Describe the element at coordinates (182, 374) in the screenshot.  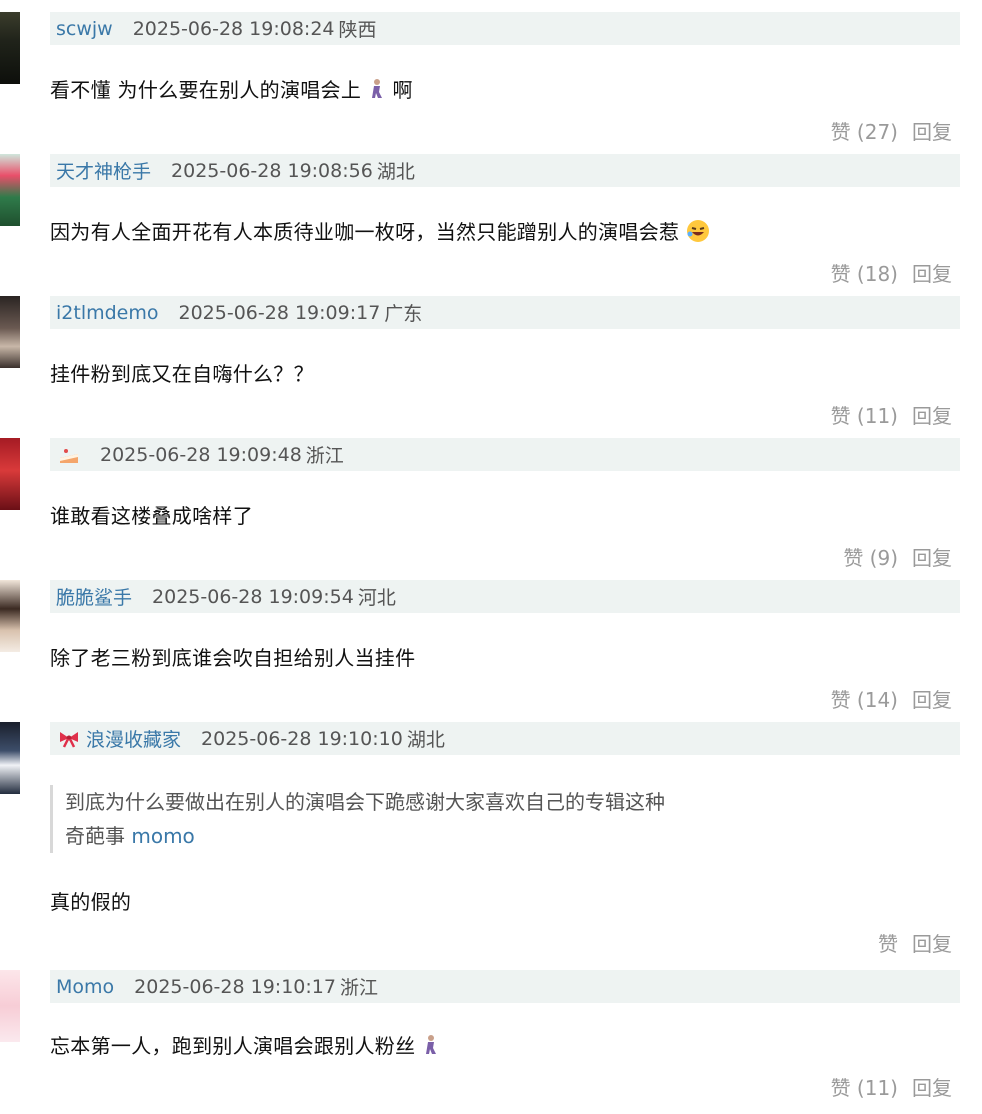
I see `comment-text: 挂件粉到底又在自嗨什么？？` at that location.